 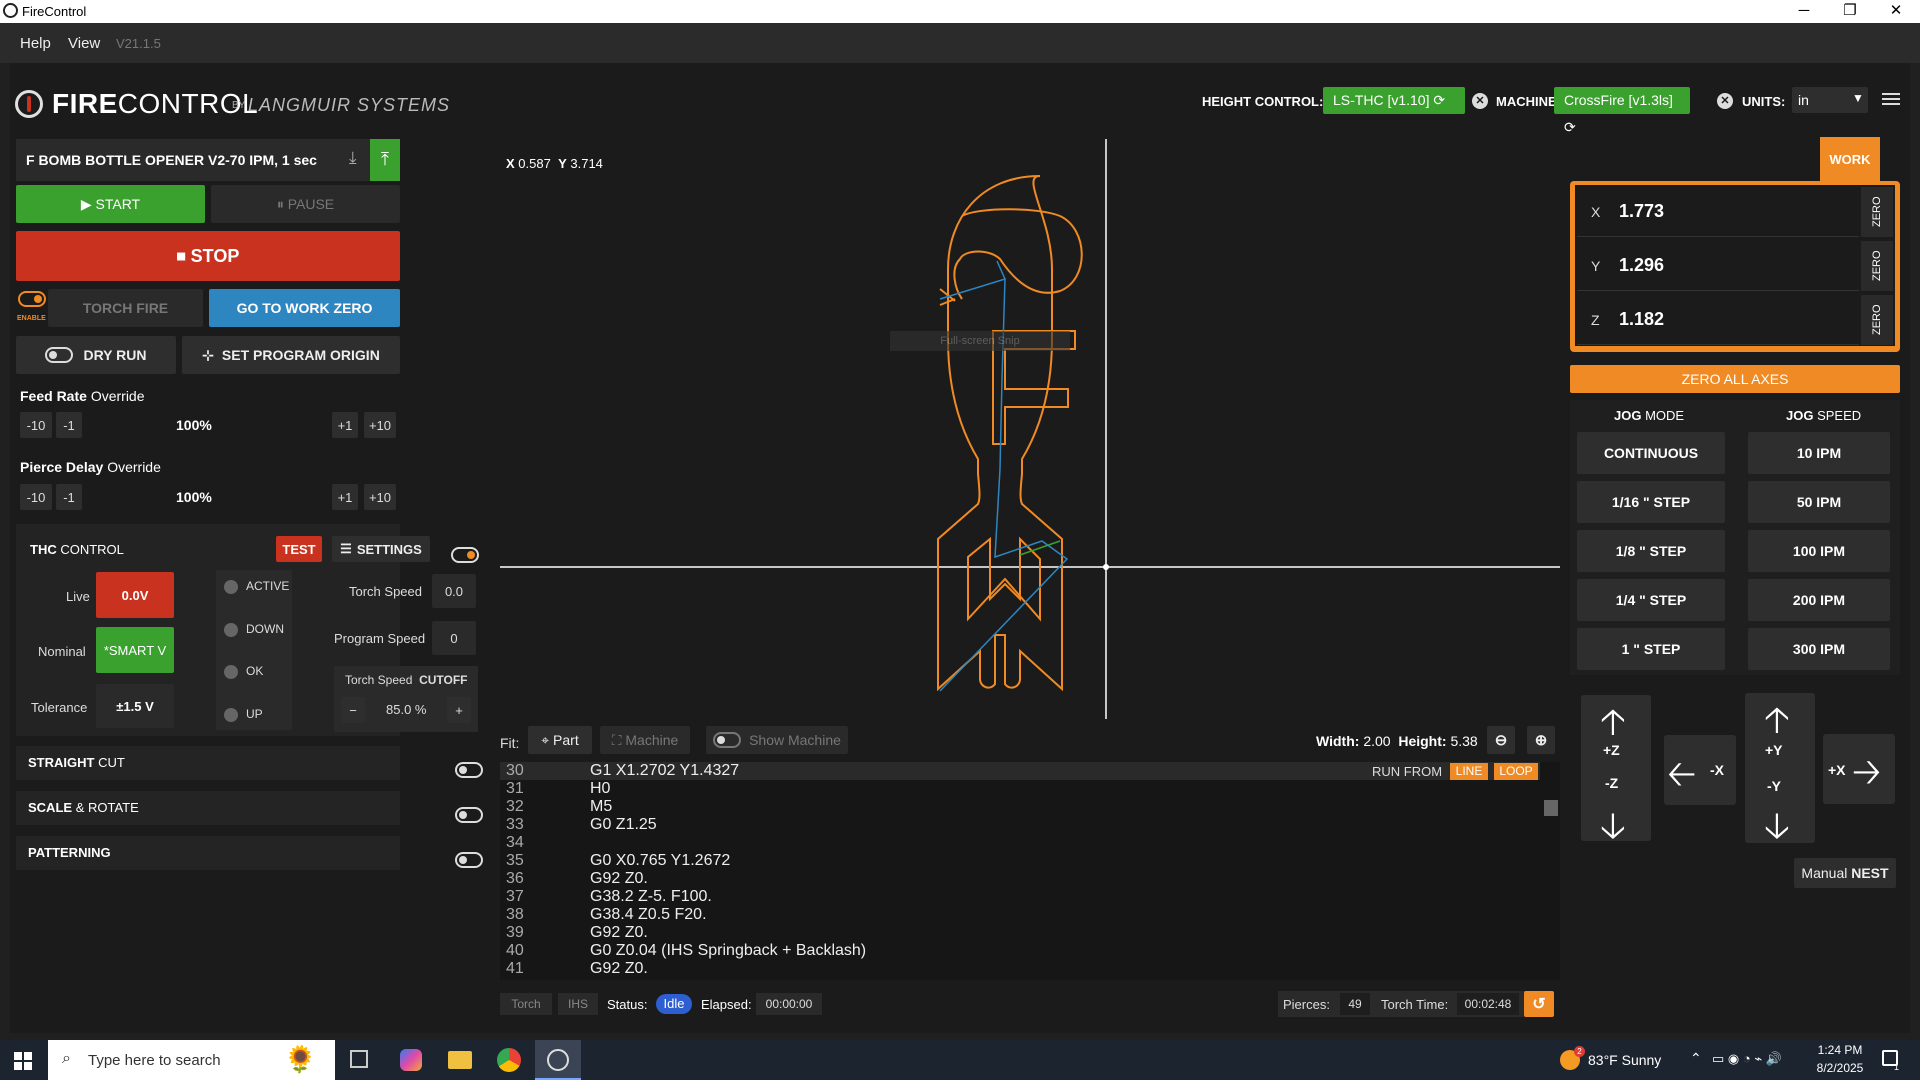 I want to click on chrome-icon, so click(x=509, y=1060).